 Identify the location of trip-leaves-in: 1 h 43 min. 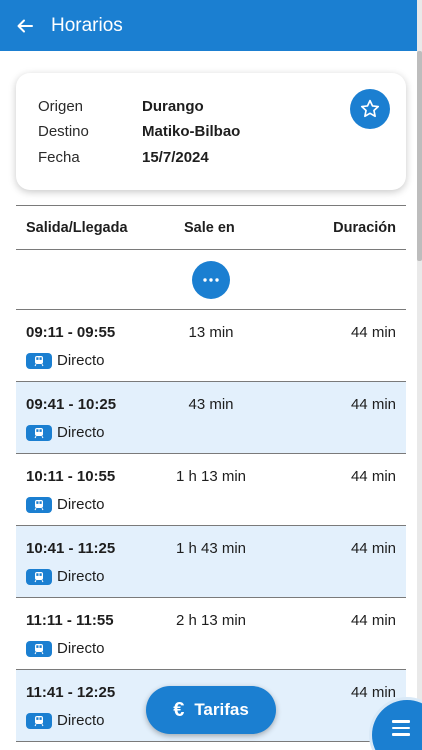
(211, 548).